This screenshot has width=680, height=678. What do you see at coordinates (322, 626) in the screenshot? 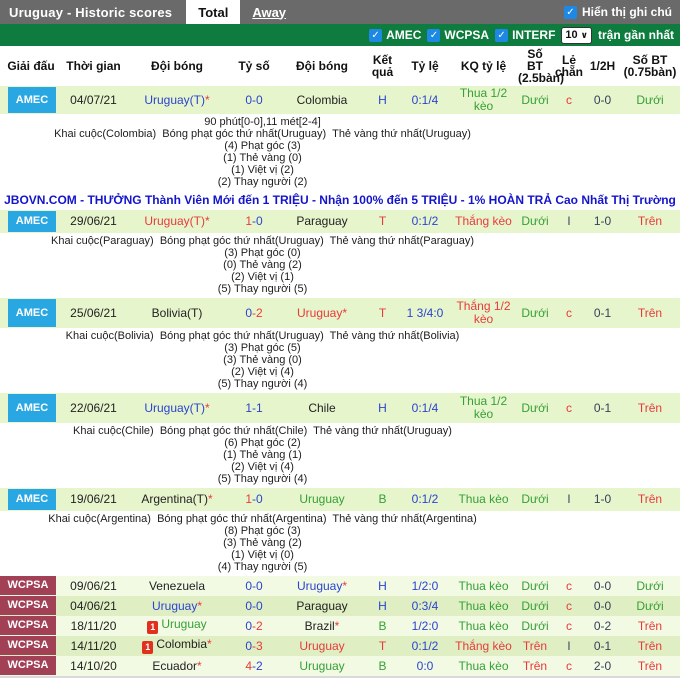
I see `away-team: Brazil*` at bounding box center [322, 626].